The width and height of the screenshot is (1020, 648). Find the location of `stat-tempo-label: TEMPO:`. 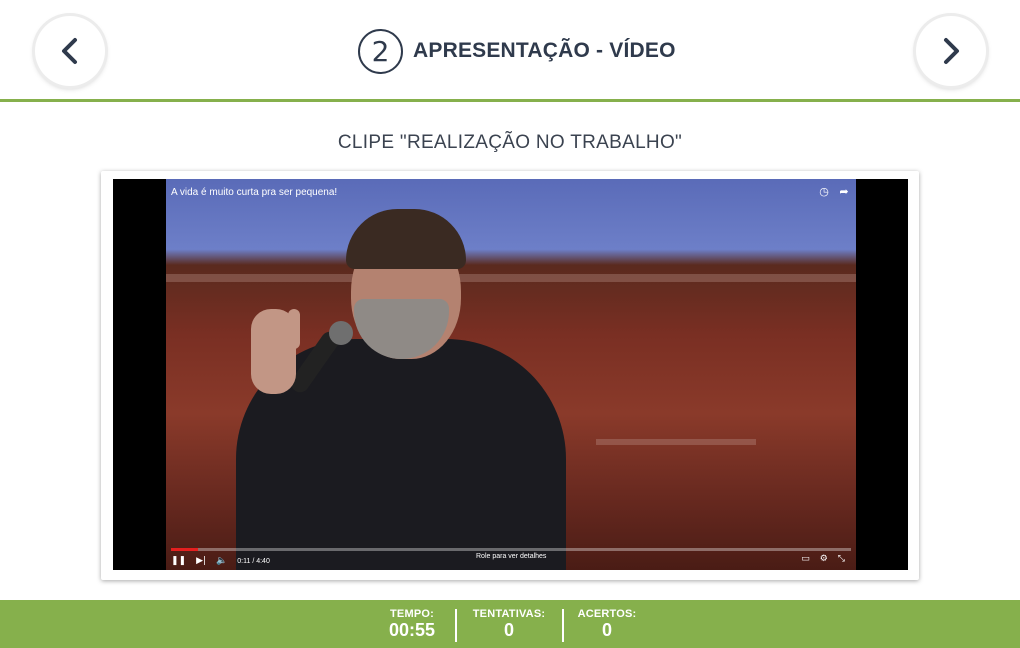

stat-tempo-label: TEMPO: is located at coordinates (412, 614).